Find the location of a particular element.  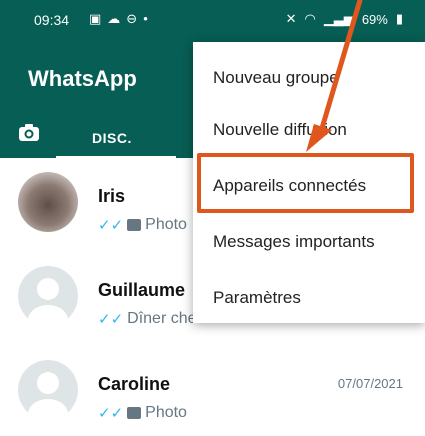

menu-item-new-group: Nouveau groupe is located at coordinates (309, 78).